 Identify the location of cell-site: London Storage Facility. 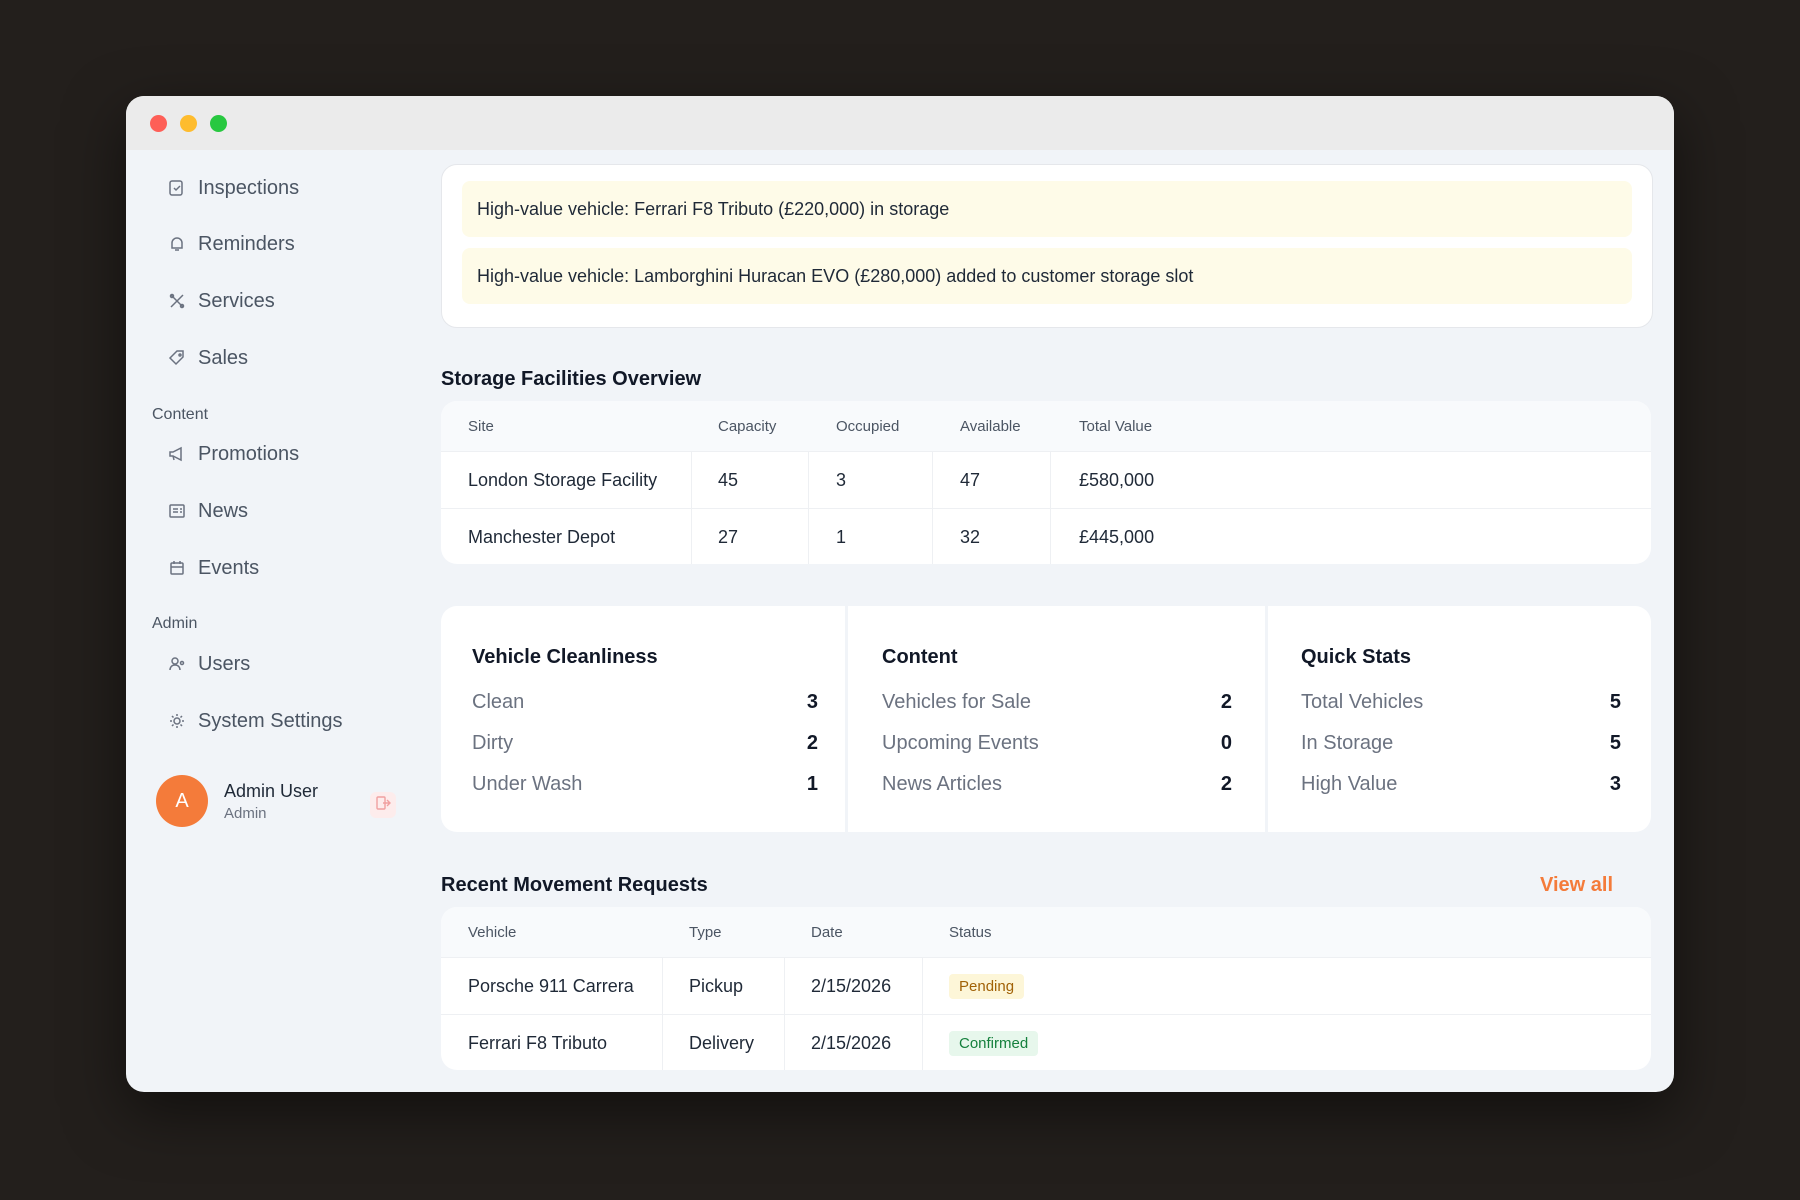
(563, 479).